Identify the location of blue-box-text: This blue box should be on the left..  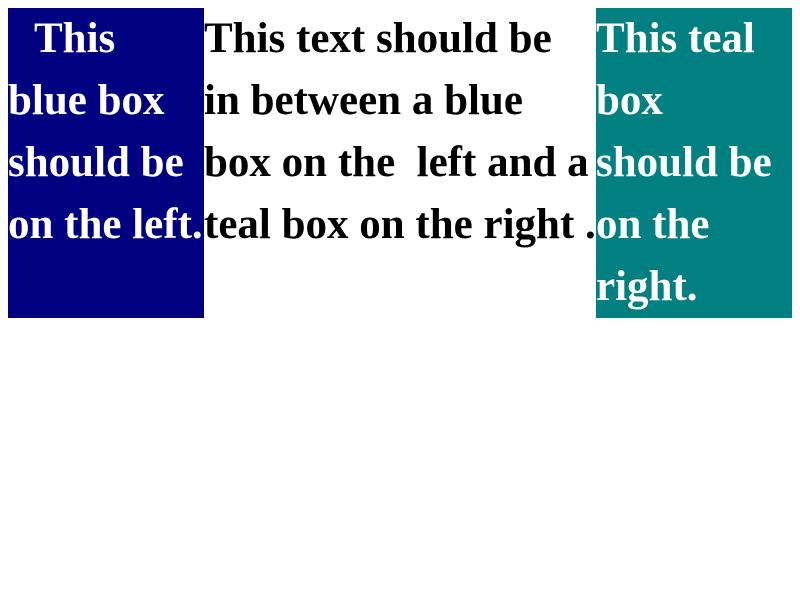
(105, 131).